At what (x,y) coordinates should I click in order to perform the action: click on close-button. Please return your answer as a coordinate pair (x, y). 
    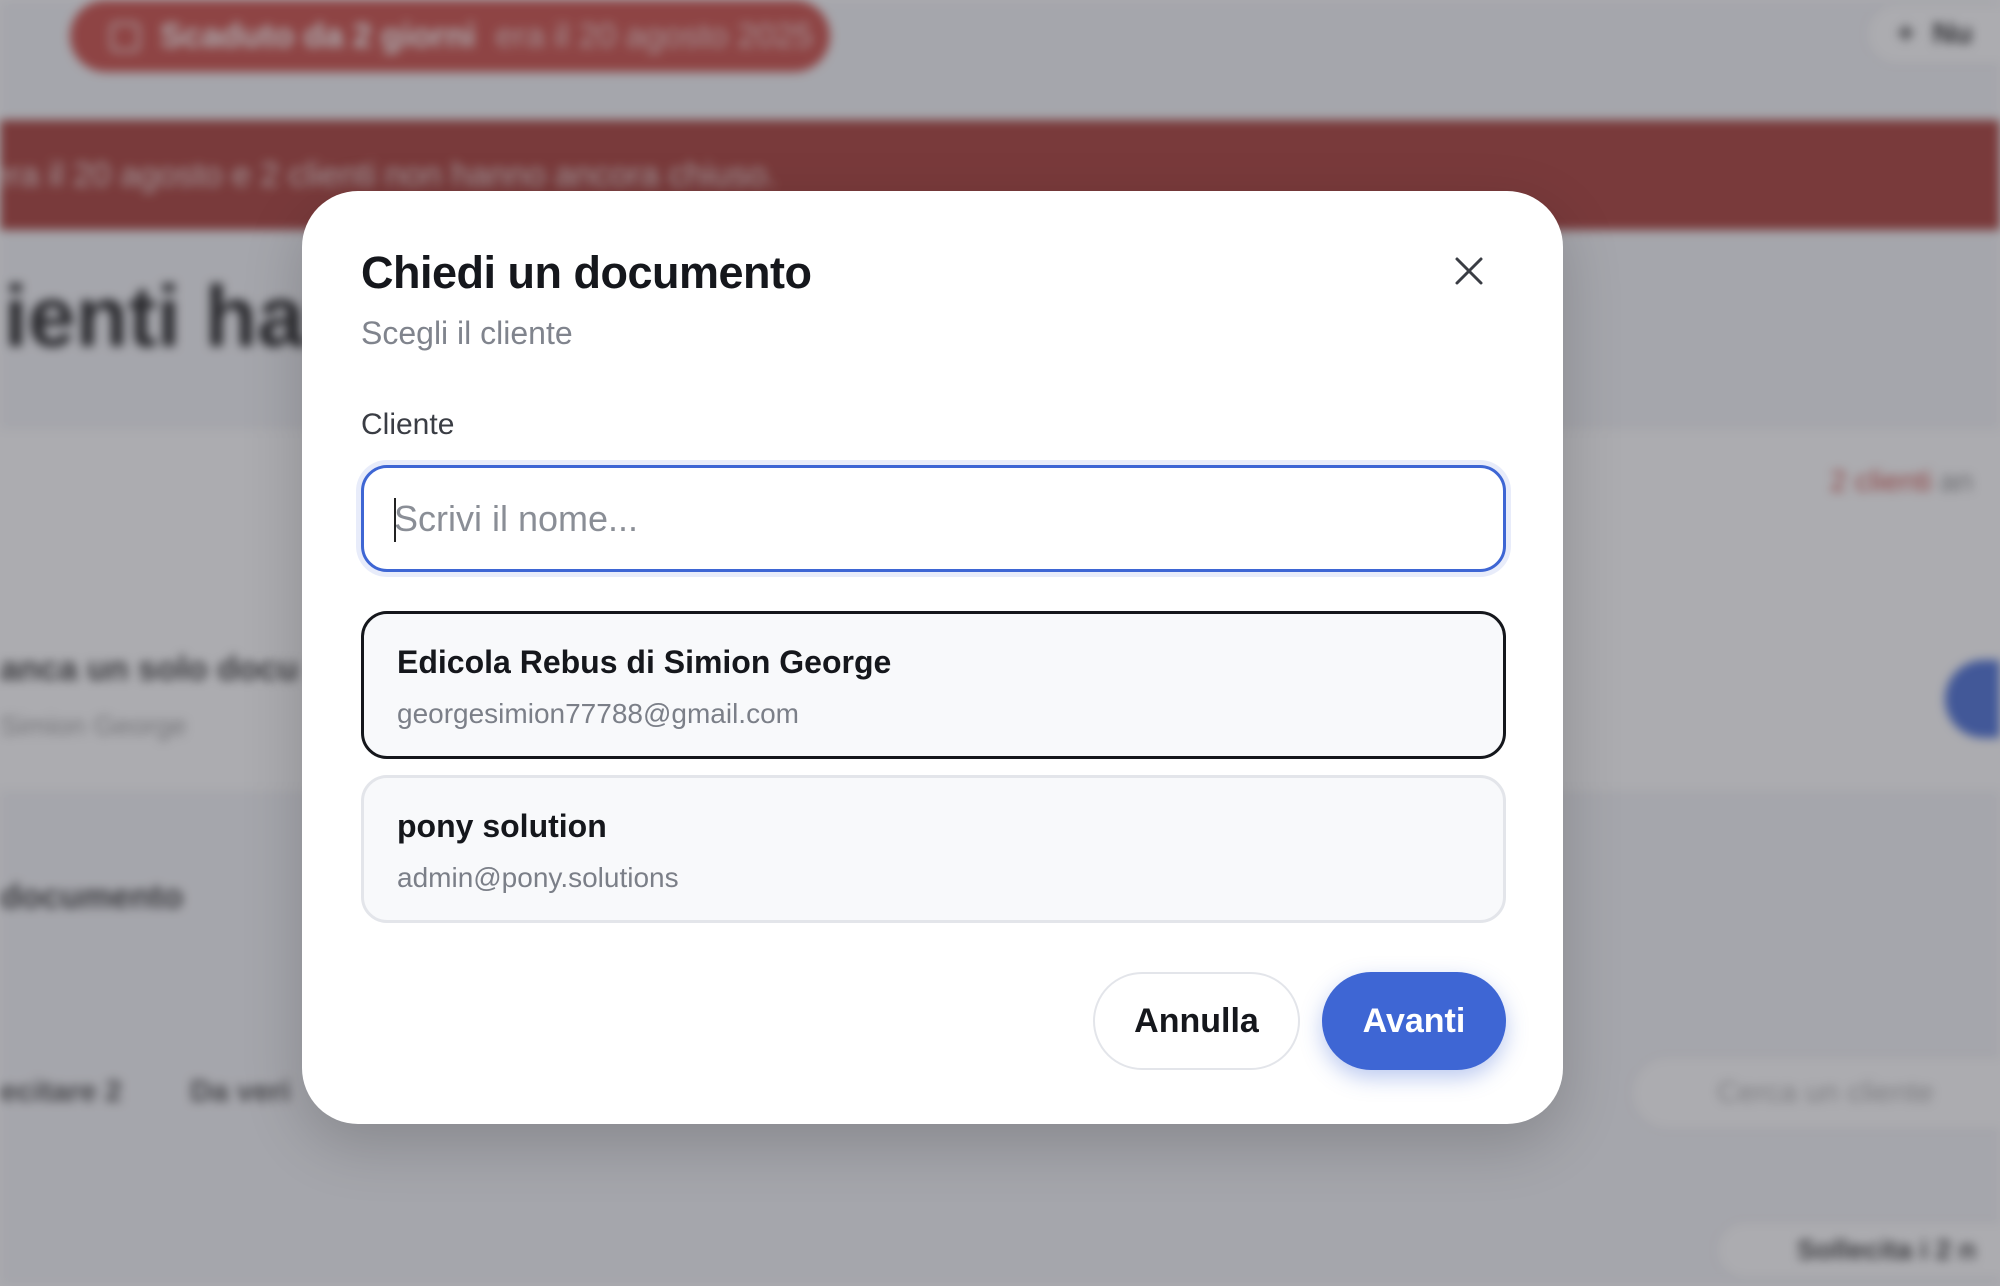
    Looking at the image, I should click on (1469, 271).